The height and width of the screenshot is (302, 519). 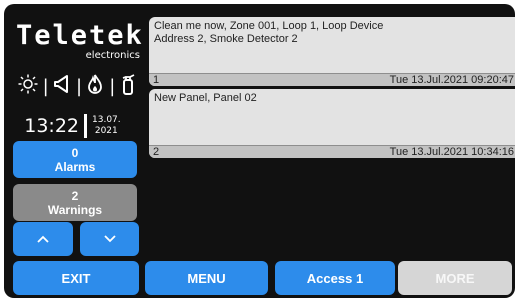 I want to click on sun-icon, so click(x=28, y=86).